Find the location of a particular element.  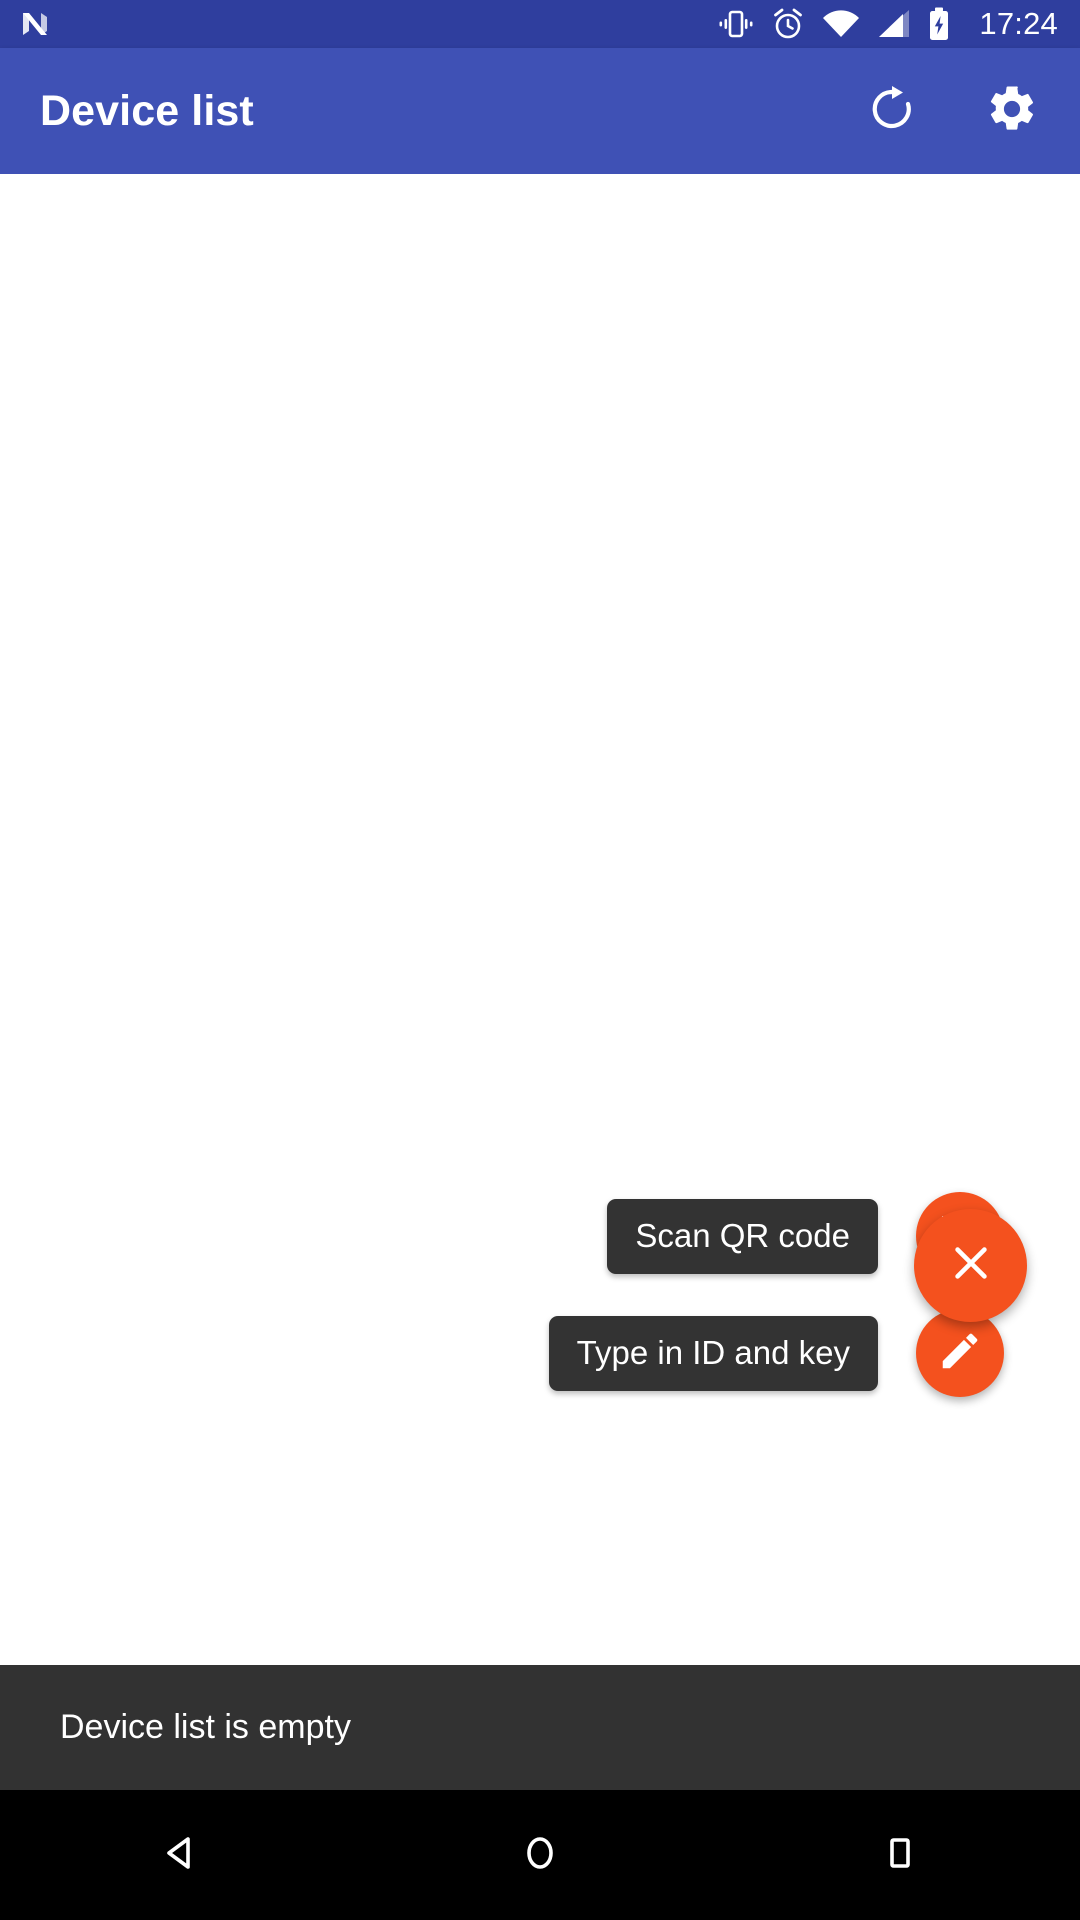

nav-back-button is located at coordinates (180, 1855).